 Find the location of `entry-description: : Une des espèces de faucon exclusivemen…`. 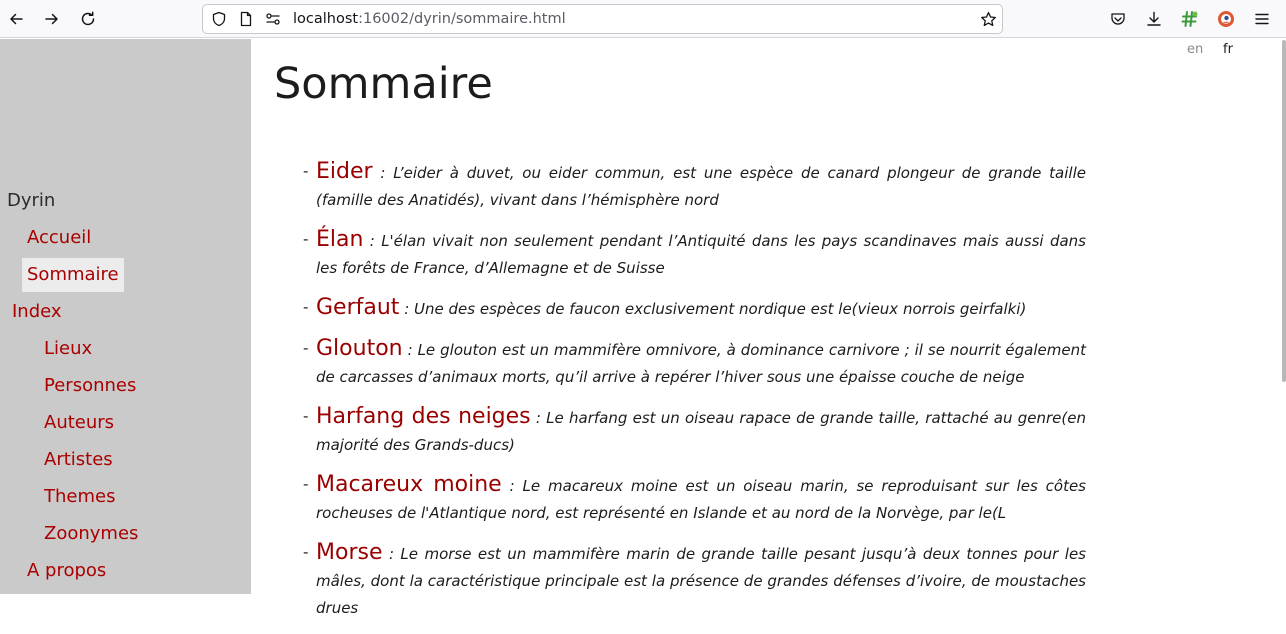

entry-description: : Une des espèces de faucon exclusivemen… is located at coordinates (715, 309).